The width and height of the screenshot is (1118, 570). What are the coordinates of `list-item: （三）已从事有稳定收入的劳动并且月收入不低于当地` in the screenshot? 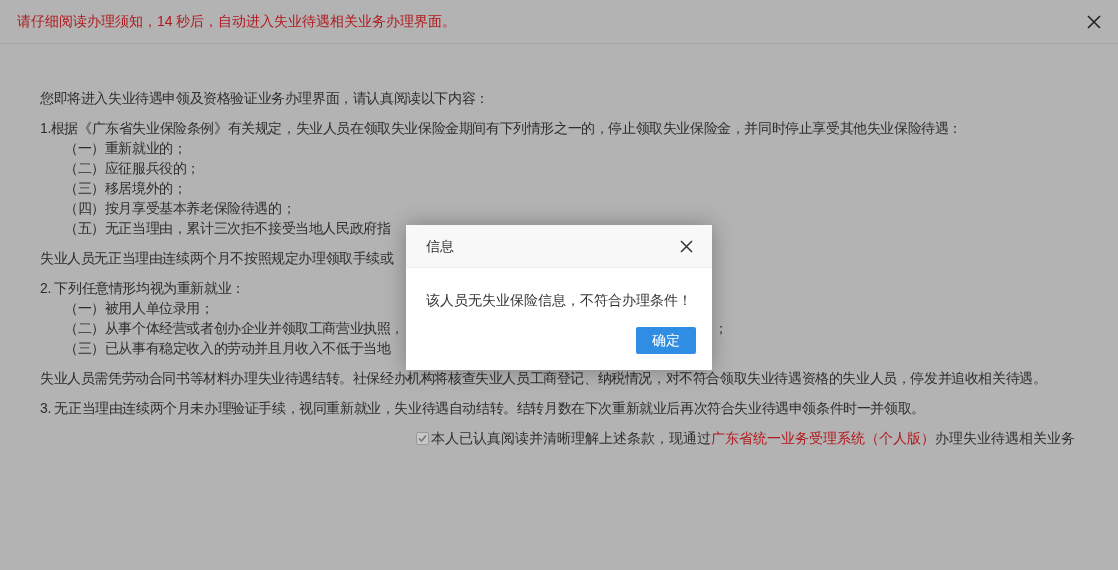 It's located at (227, 348).